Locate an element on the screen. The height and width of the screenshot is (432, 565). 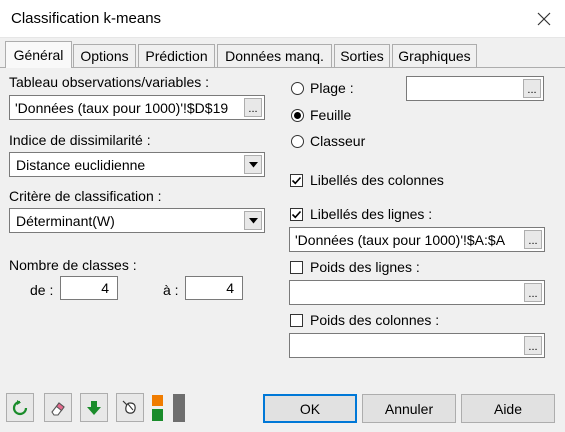
row-labels-checkbox is located at coordinates (296, 214).